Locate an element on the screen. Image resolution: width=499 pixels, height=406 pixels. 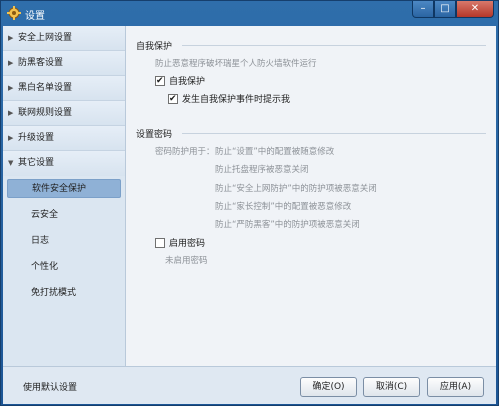
section-title-self-protect: 自我保护 is located at coordinates (154, 47).